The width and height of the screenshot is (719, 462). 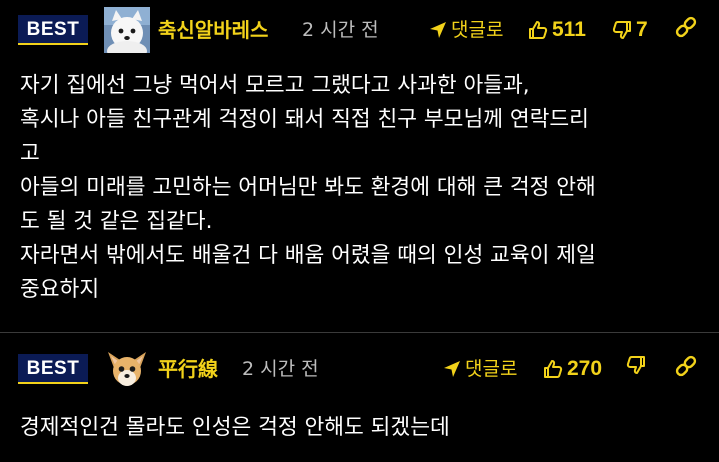 What do you see at coordinates (30, 153) in the screenshot?
I see `comment-line: 고` at bounding box center [30, 153].